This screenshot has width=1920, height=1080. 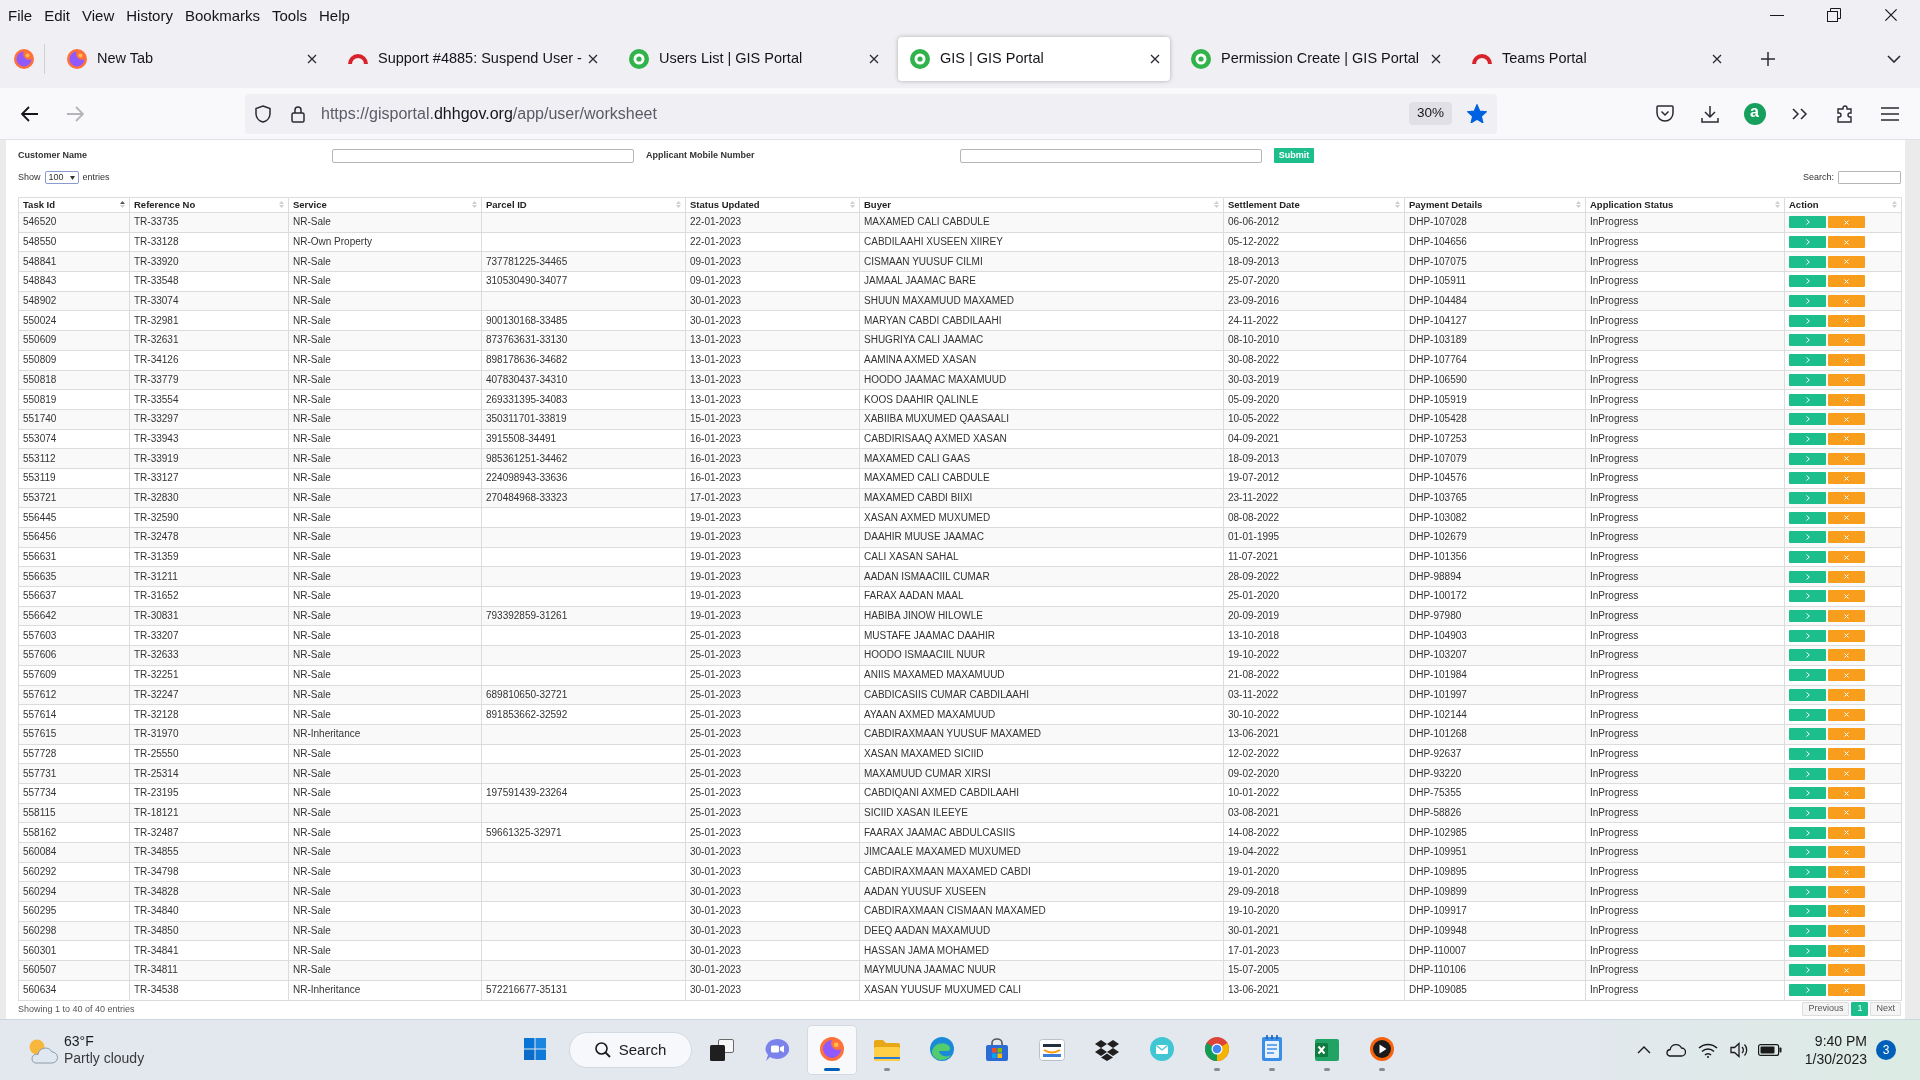 What do you see at coordinates (1826, 1009) in the screenshot?
I see `page-button: Previous` at bounding box center [1826, 1009].